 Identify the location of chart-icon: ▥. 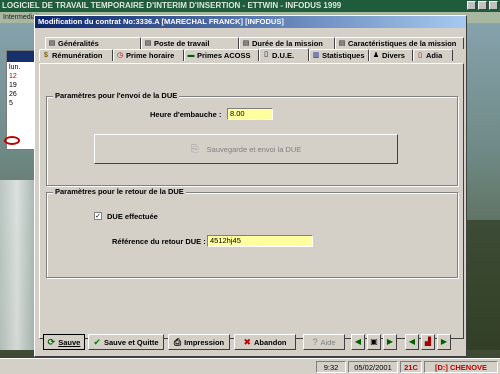
(316, 55).